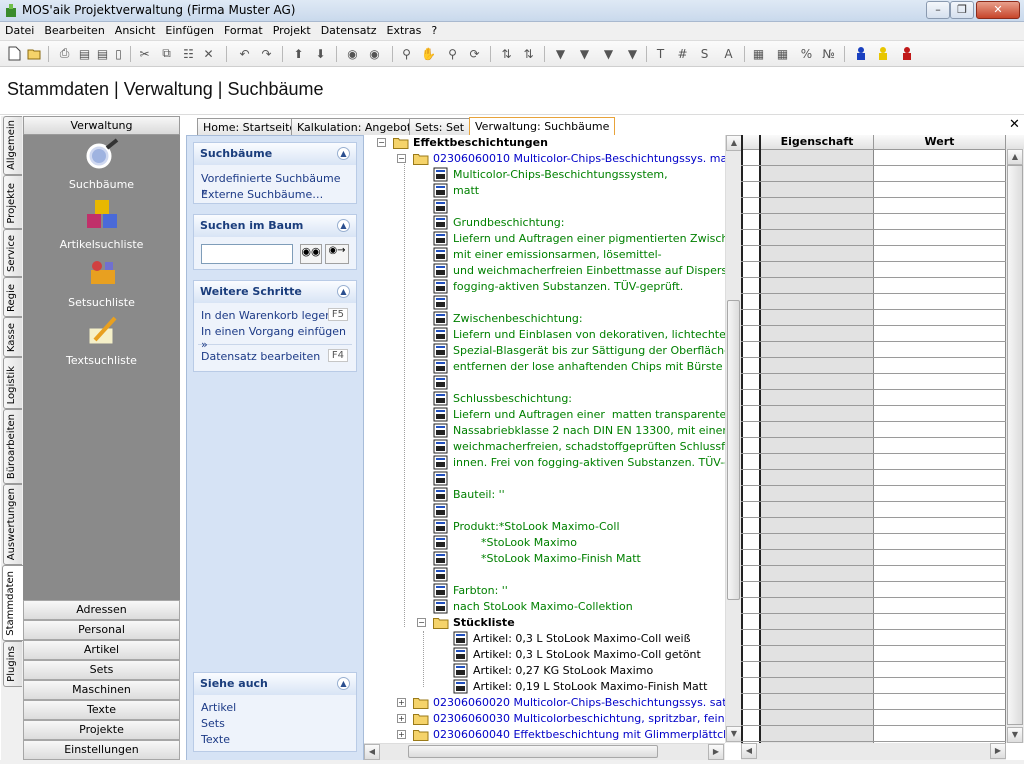 This screenshot has width=1024, height=764. Describe the element at coordinates (74, 31) in the screenshot. I see `menu-bearbeiten: Bearbeiten` at that location.